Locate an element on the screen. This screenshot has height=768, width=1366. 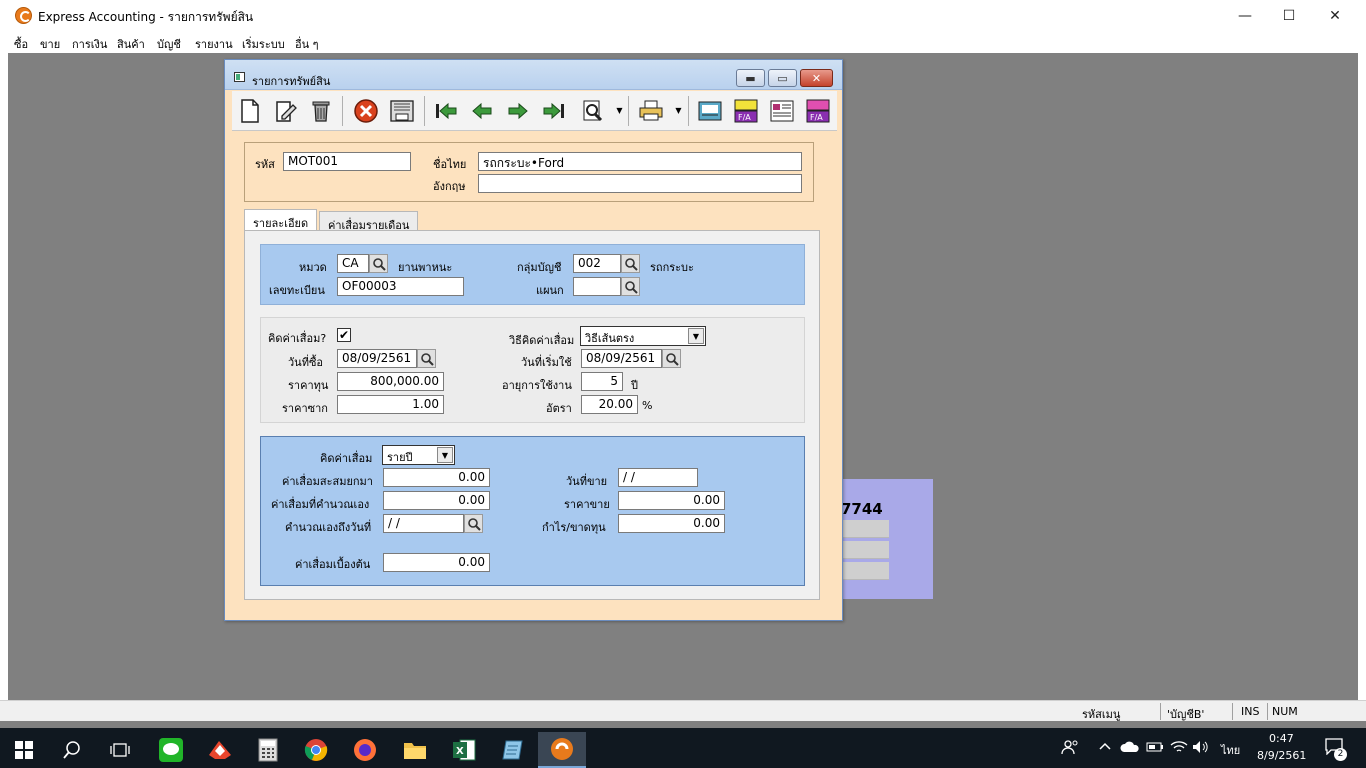
print-dropdown-icon: ▼ is located at coordinates (678, 110).